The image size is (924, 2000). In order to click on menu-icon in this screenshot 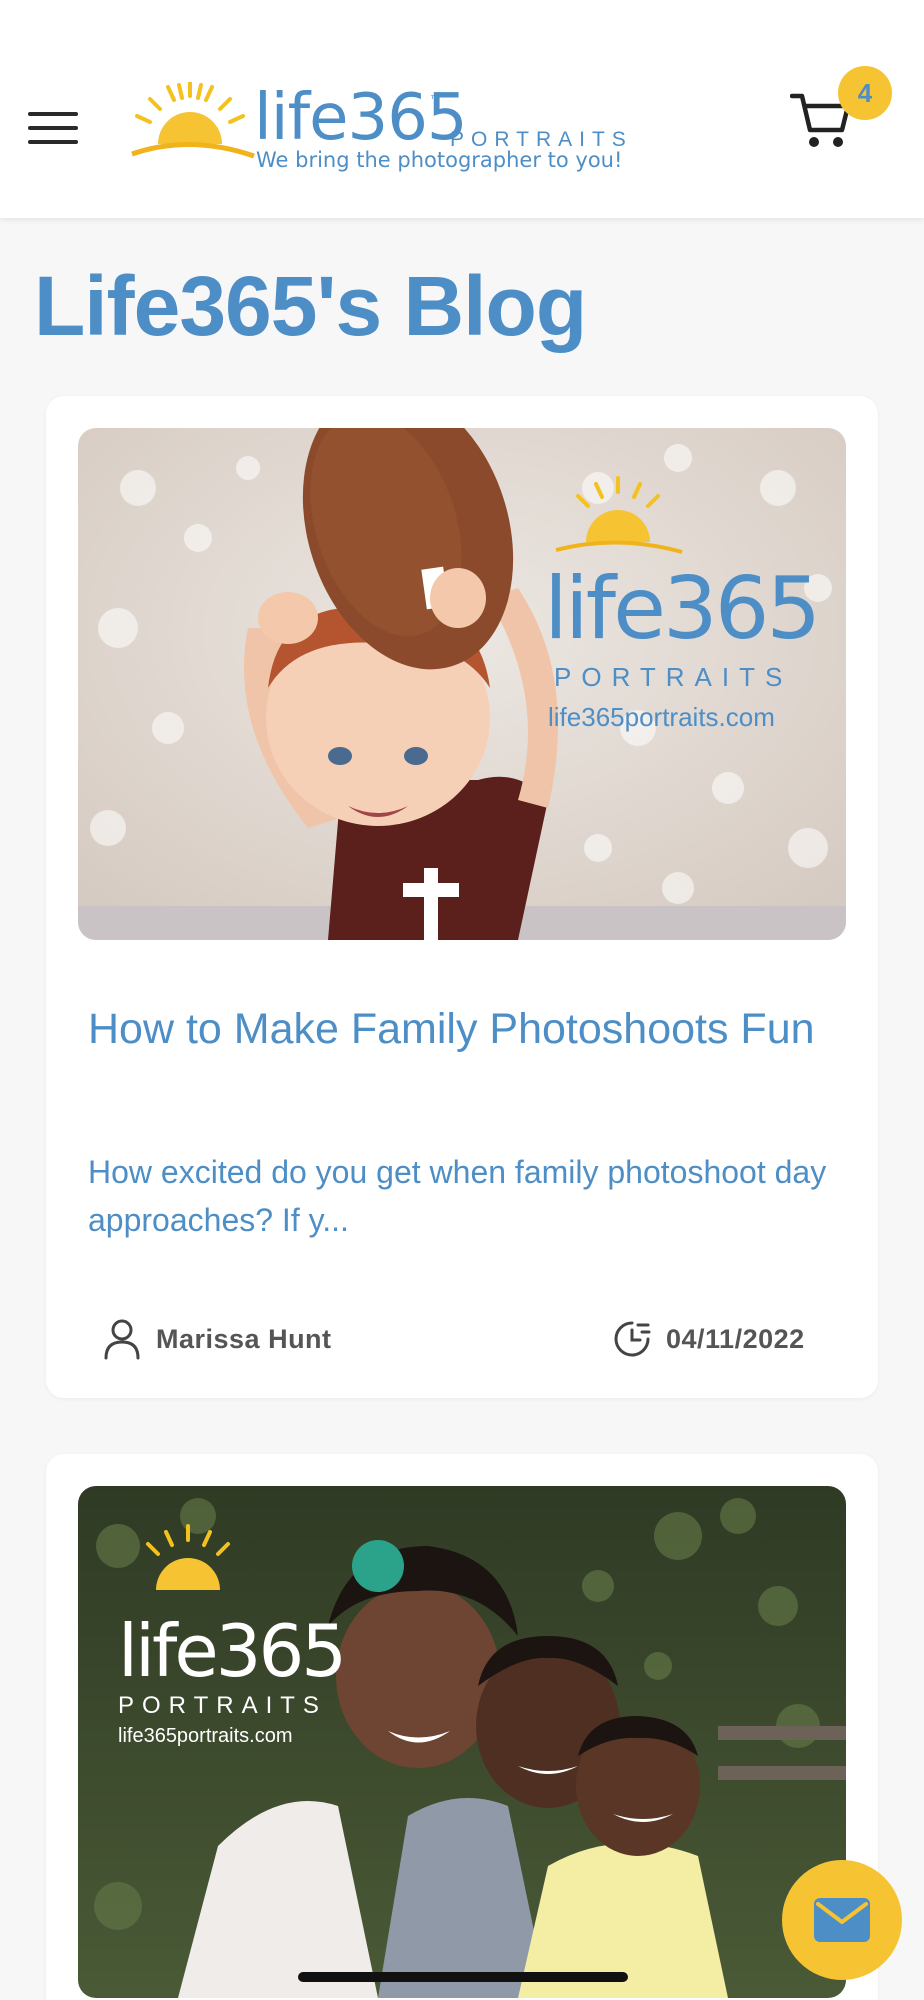, I will do `click(54, 129)`.